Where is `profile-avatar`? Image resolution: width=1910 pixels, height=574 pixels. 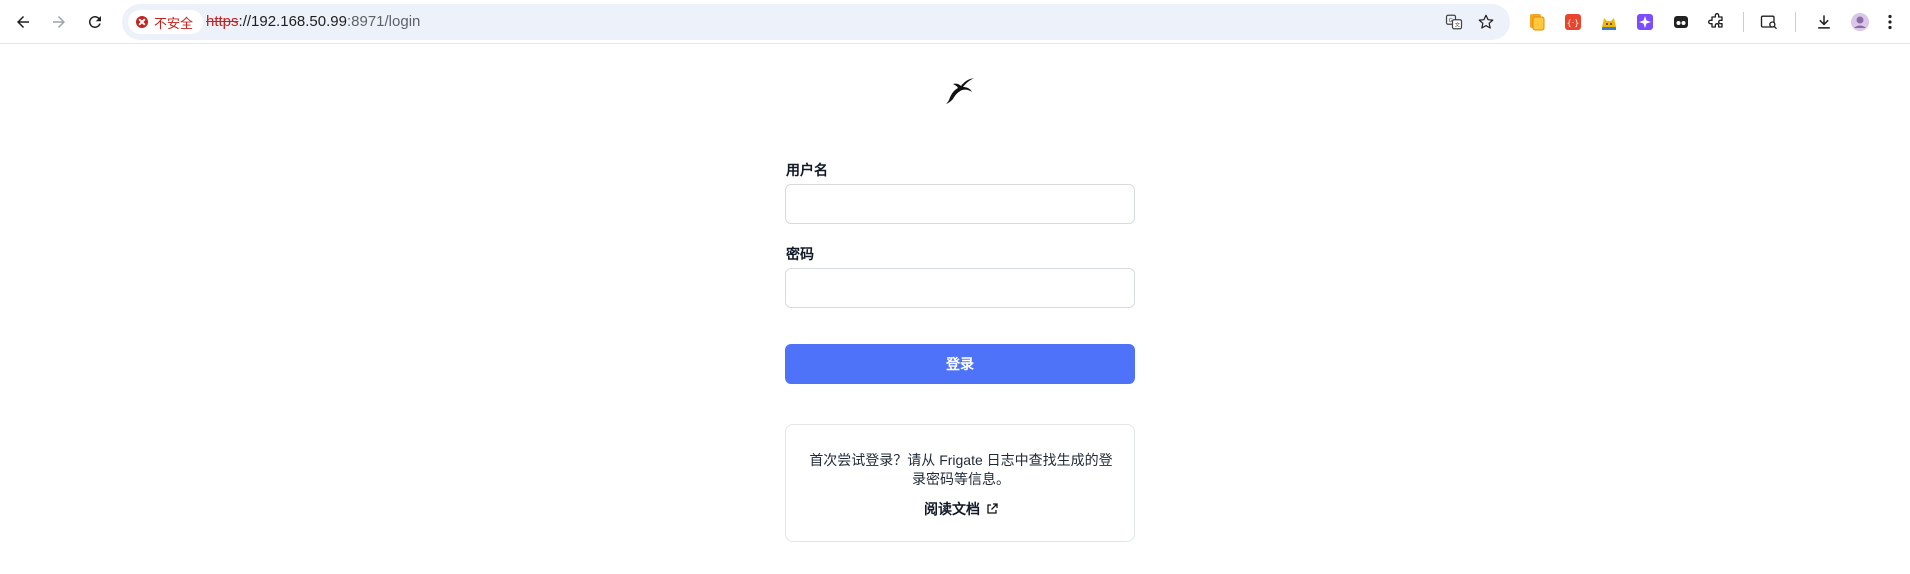 profile-avatar is located at coordinates (1860, 22).